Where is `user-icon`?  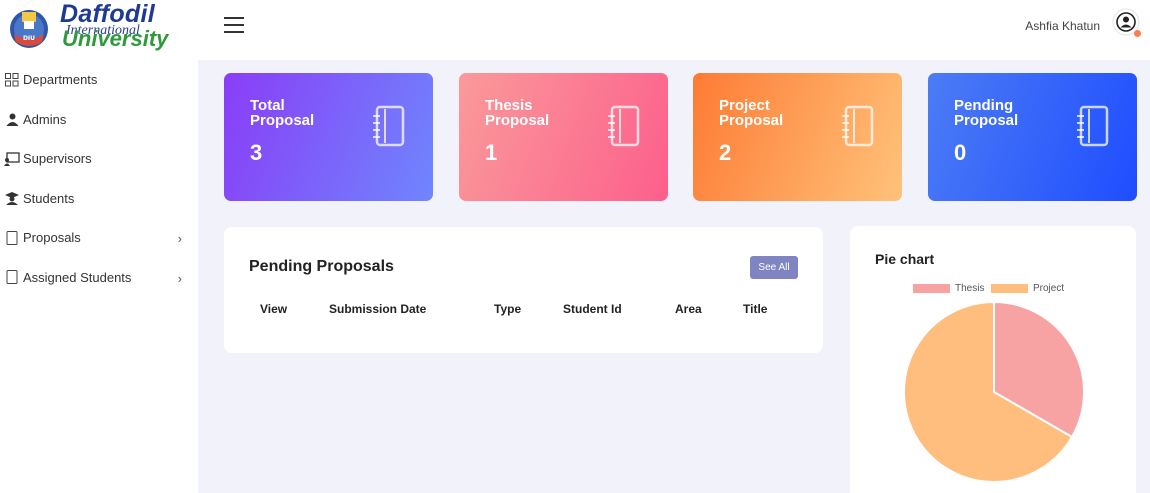 user-icon is located at coordinates (12, 119).